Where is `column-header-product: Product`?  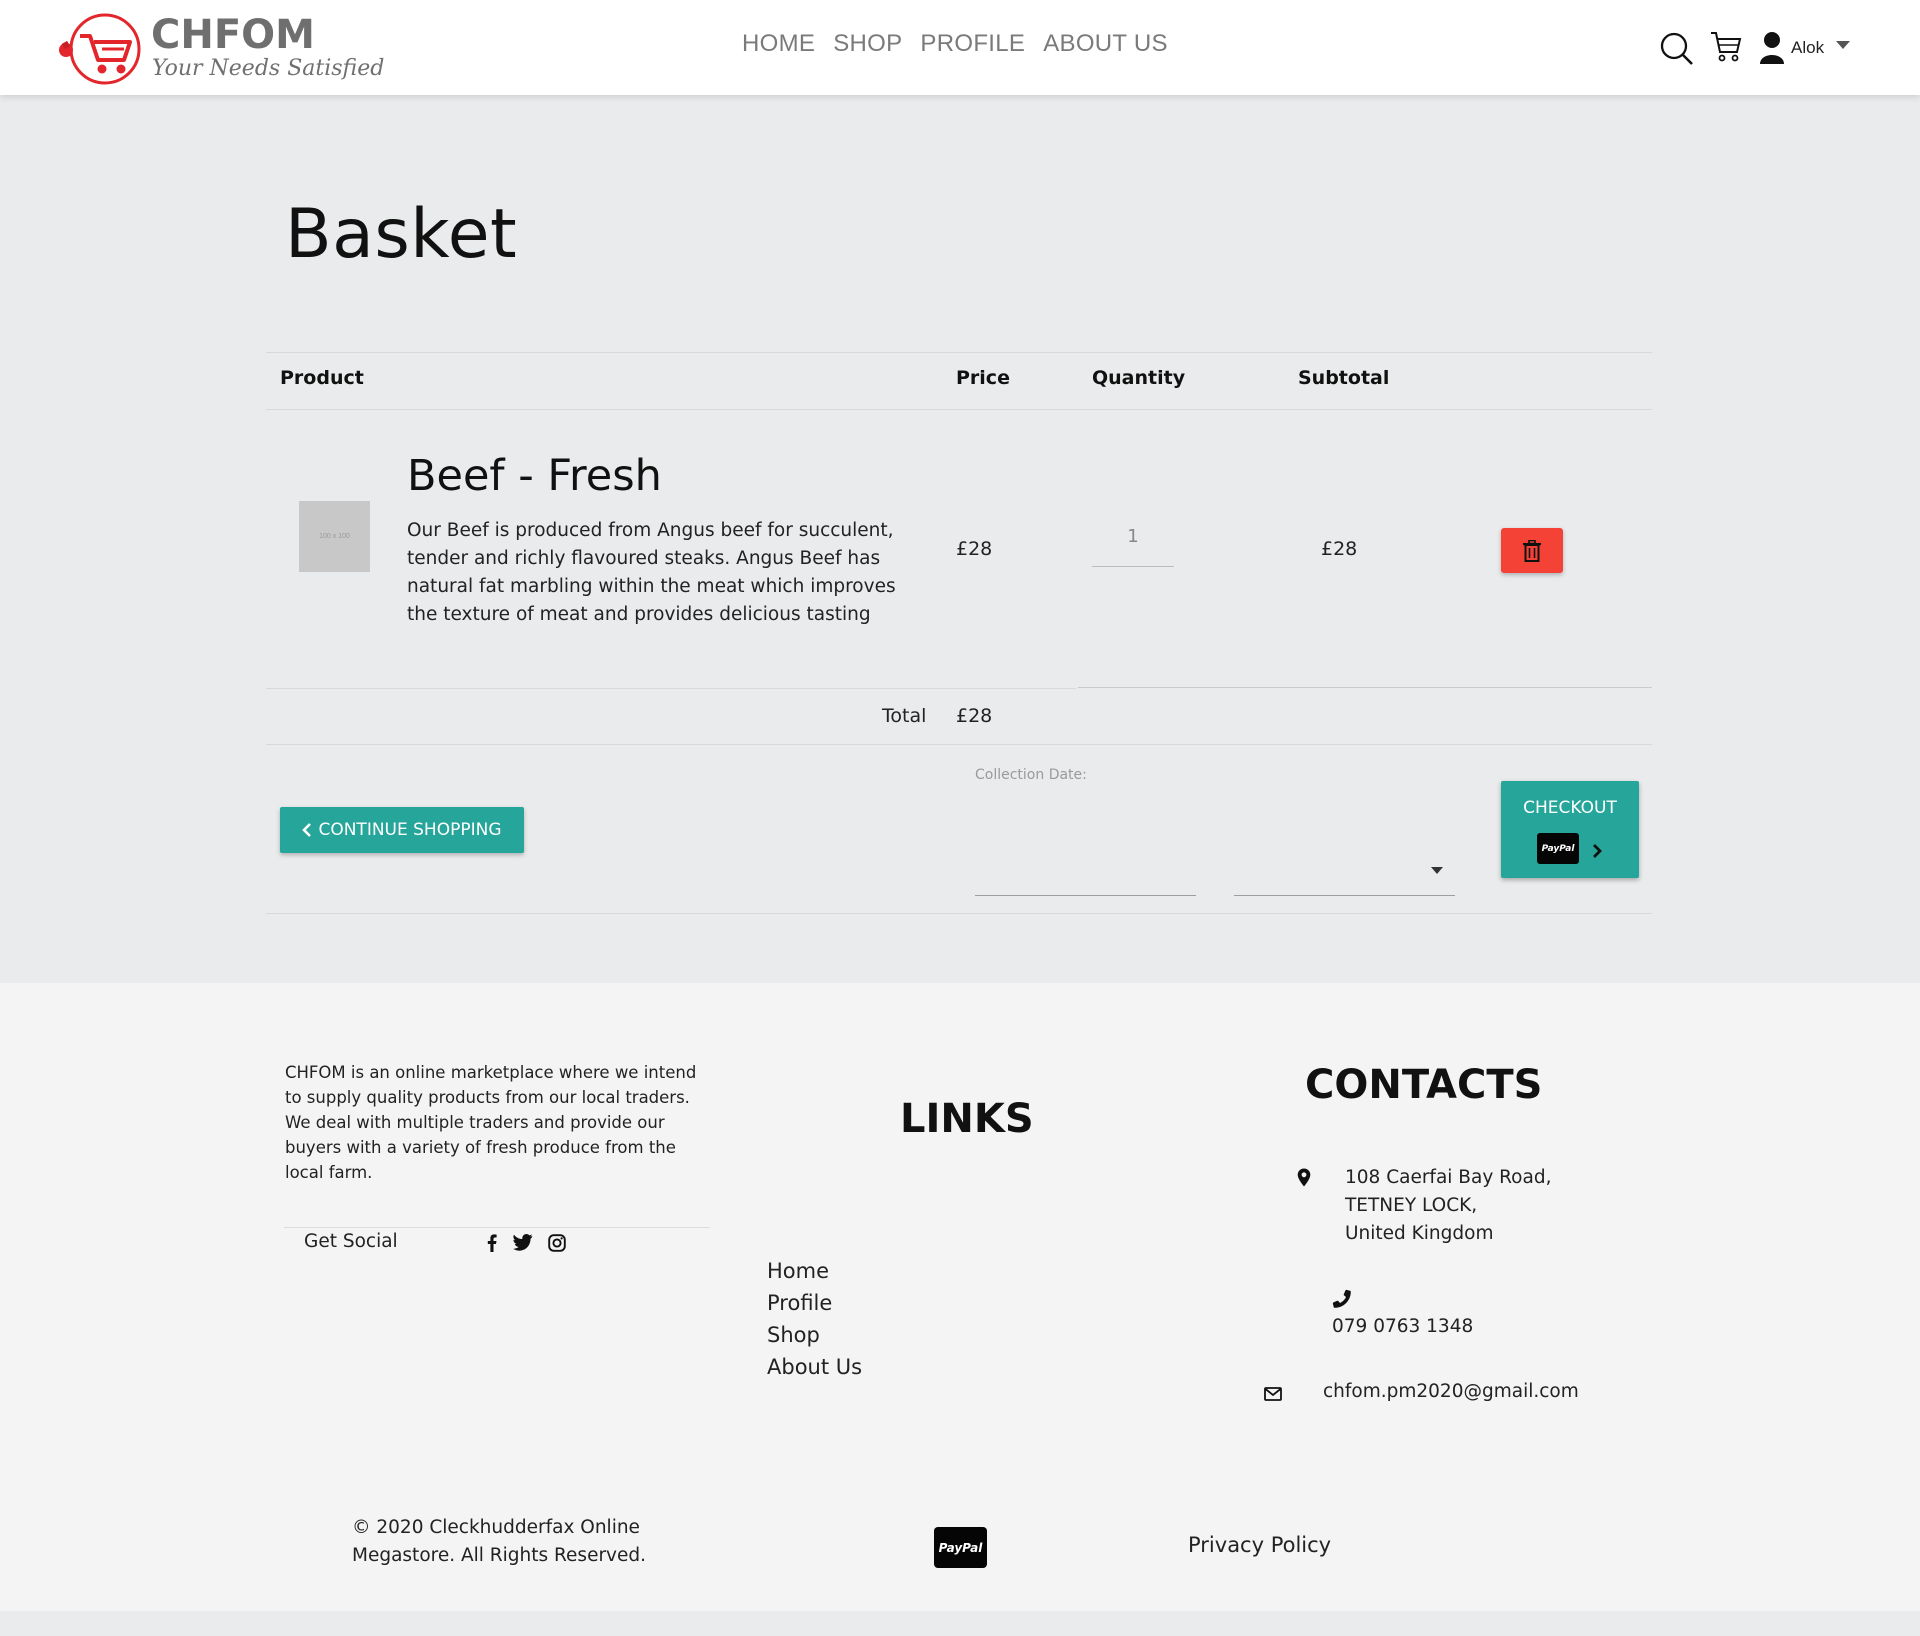
column-header-product: Product is located at coordinates (322, 378).